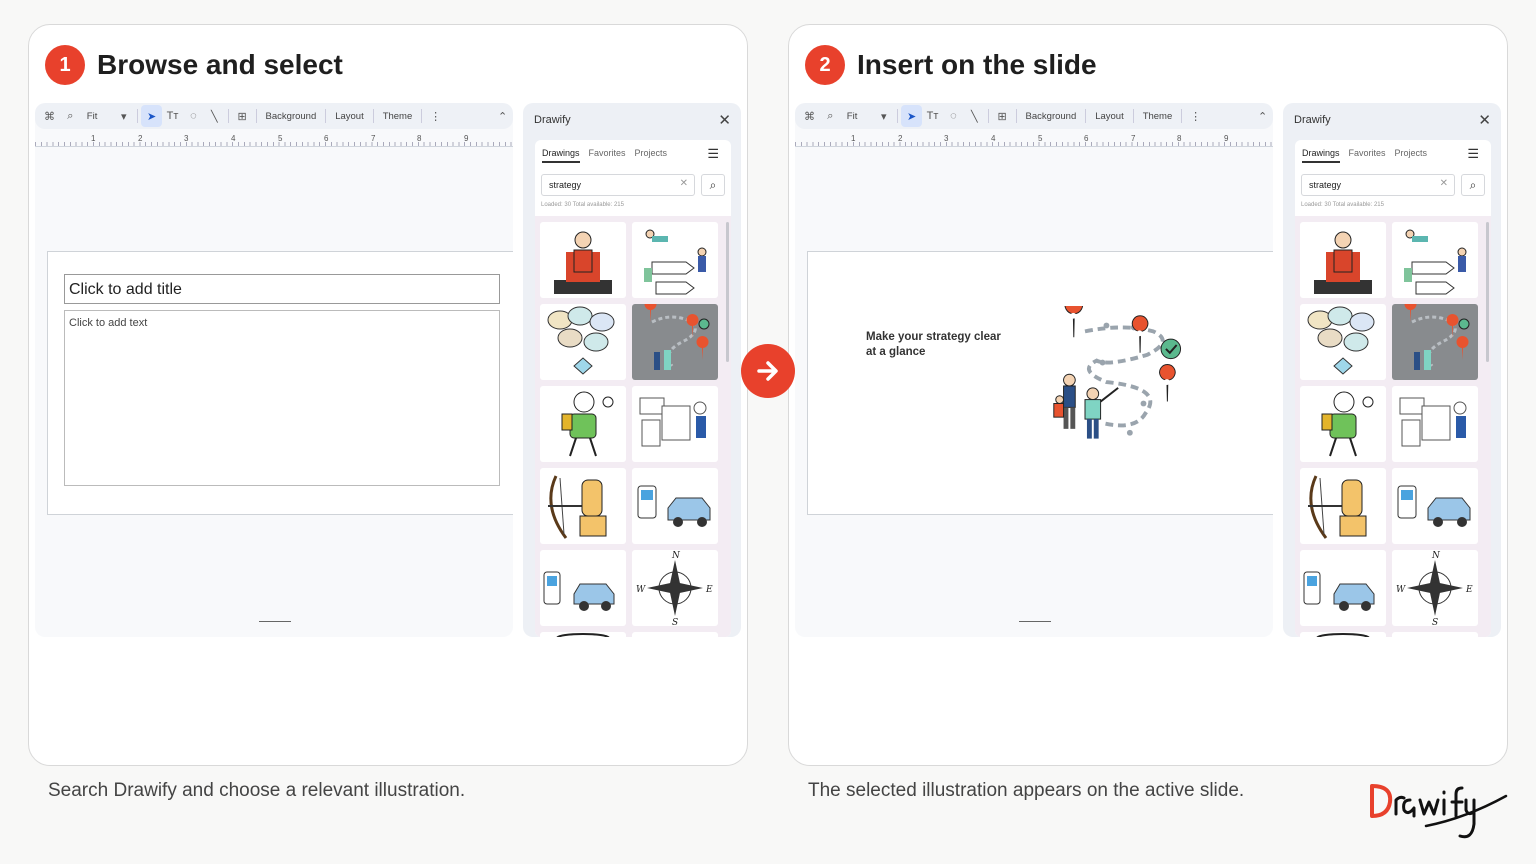  What do you see at coordinates (373, 138) in the screenshot?
I see `ruler-label: 7` at bounding box center [373, 138].